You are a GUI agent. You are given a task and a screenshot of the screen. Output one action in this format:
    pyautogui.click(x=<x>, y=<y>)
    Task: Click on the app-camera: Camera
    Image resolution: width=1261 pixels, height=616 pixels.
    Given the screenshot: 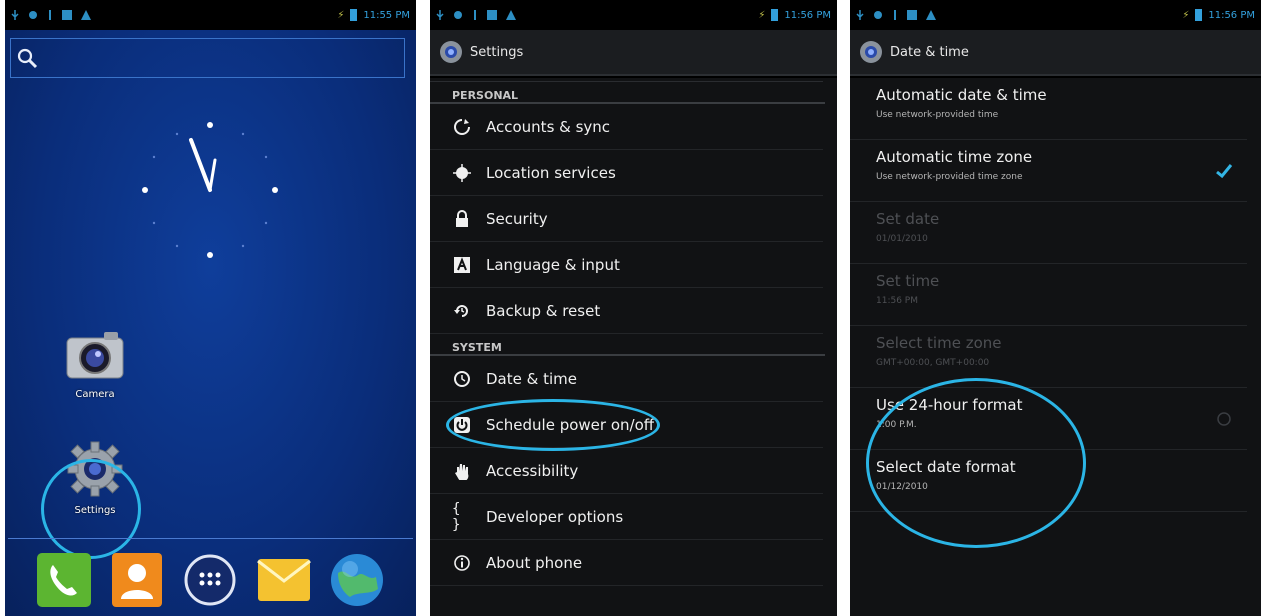 What is the action you would take?
    pyautogui.click(x=95, y=365)
    